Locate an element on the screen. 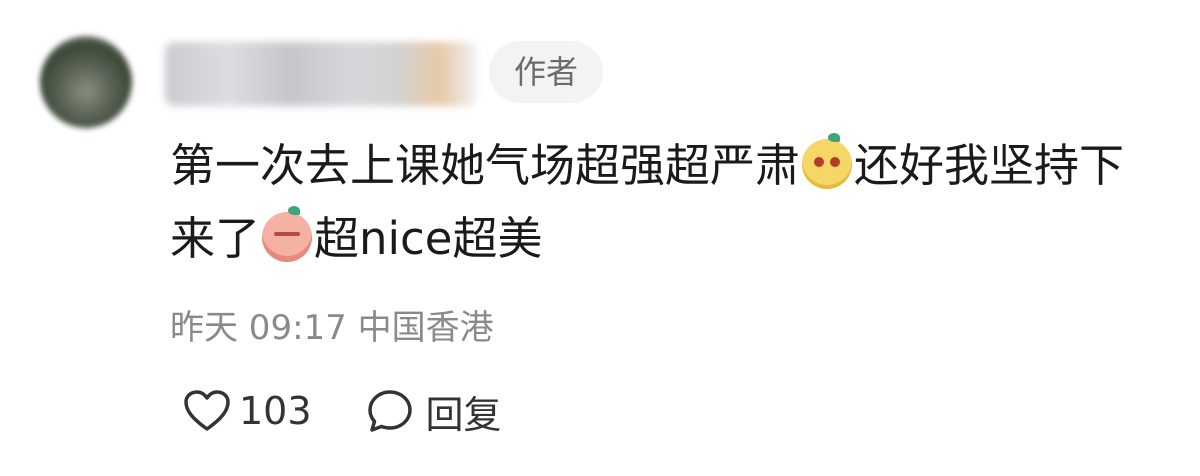 The width and height of the screenshot is (1200, 476). comment-text-part3: 超nice超美 is located at coordinates (428, 238).